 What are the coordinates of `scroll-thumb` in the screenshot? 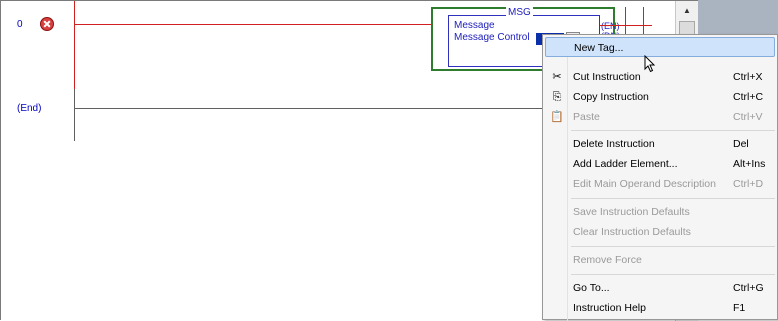 It's located at (687, 28).